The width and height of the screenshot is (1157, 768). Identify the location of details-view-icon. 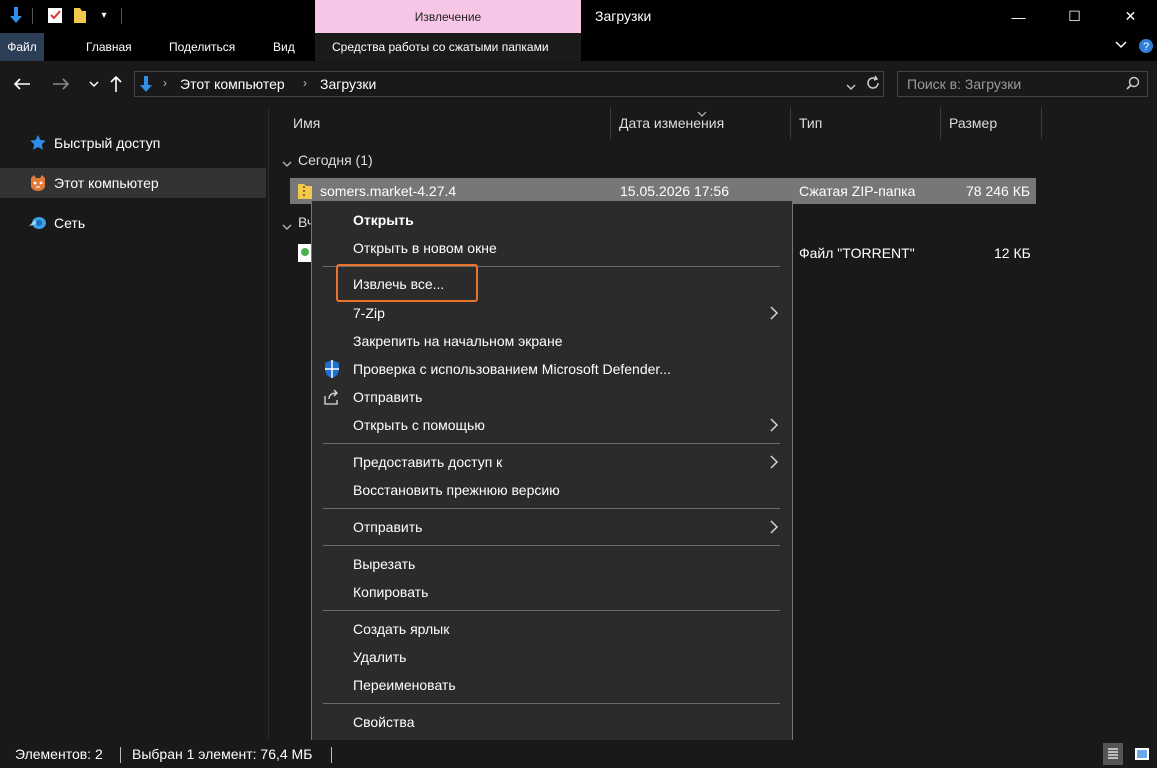
(1113, 753).